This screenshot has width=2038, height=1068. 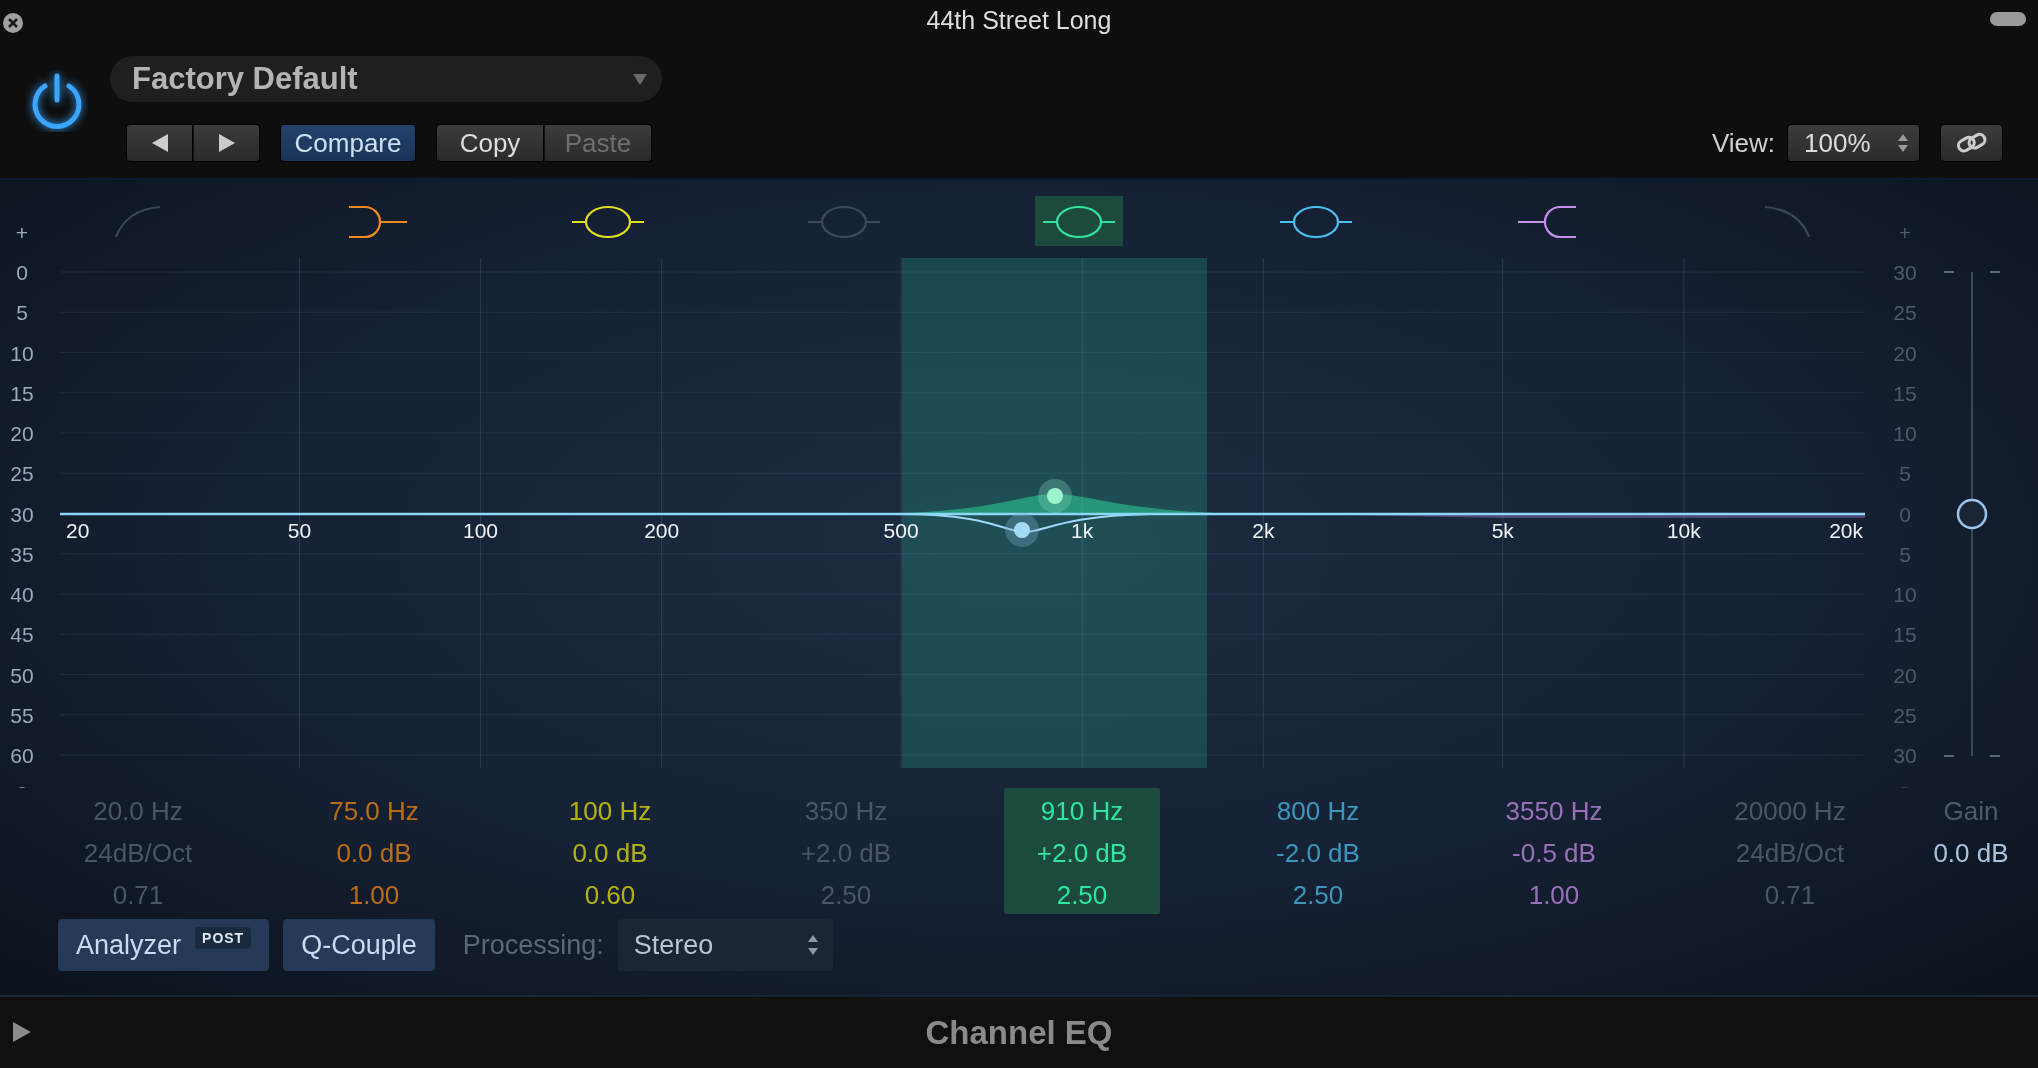 What do you see at coordinates (1971, 853) in the screenshot?
I see `gain-value: 0.0 dB` at bounding box center [1971, 853].